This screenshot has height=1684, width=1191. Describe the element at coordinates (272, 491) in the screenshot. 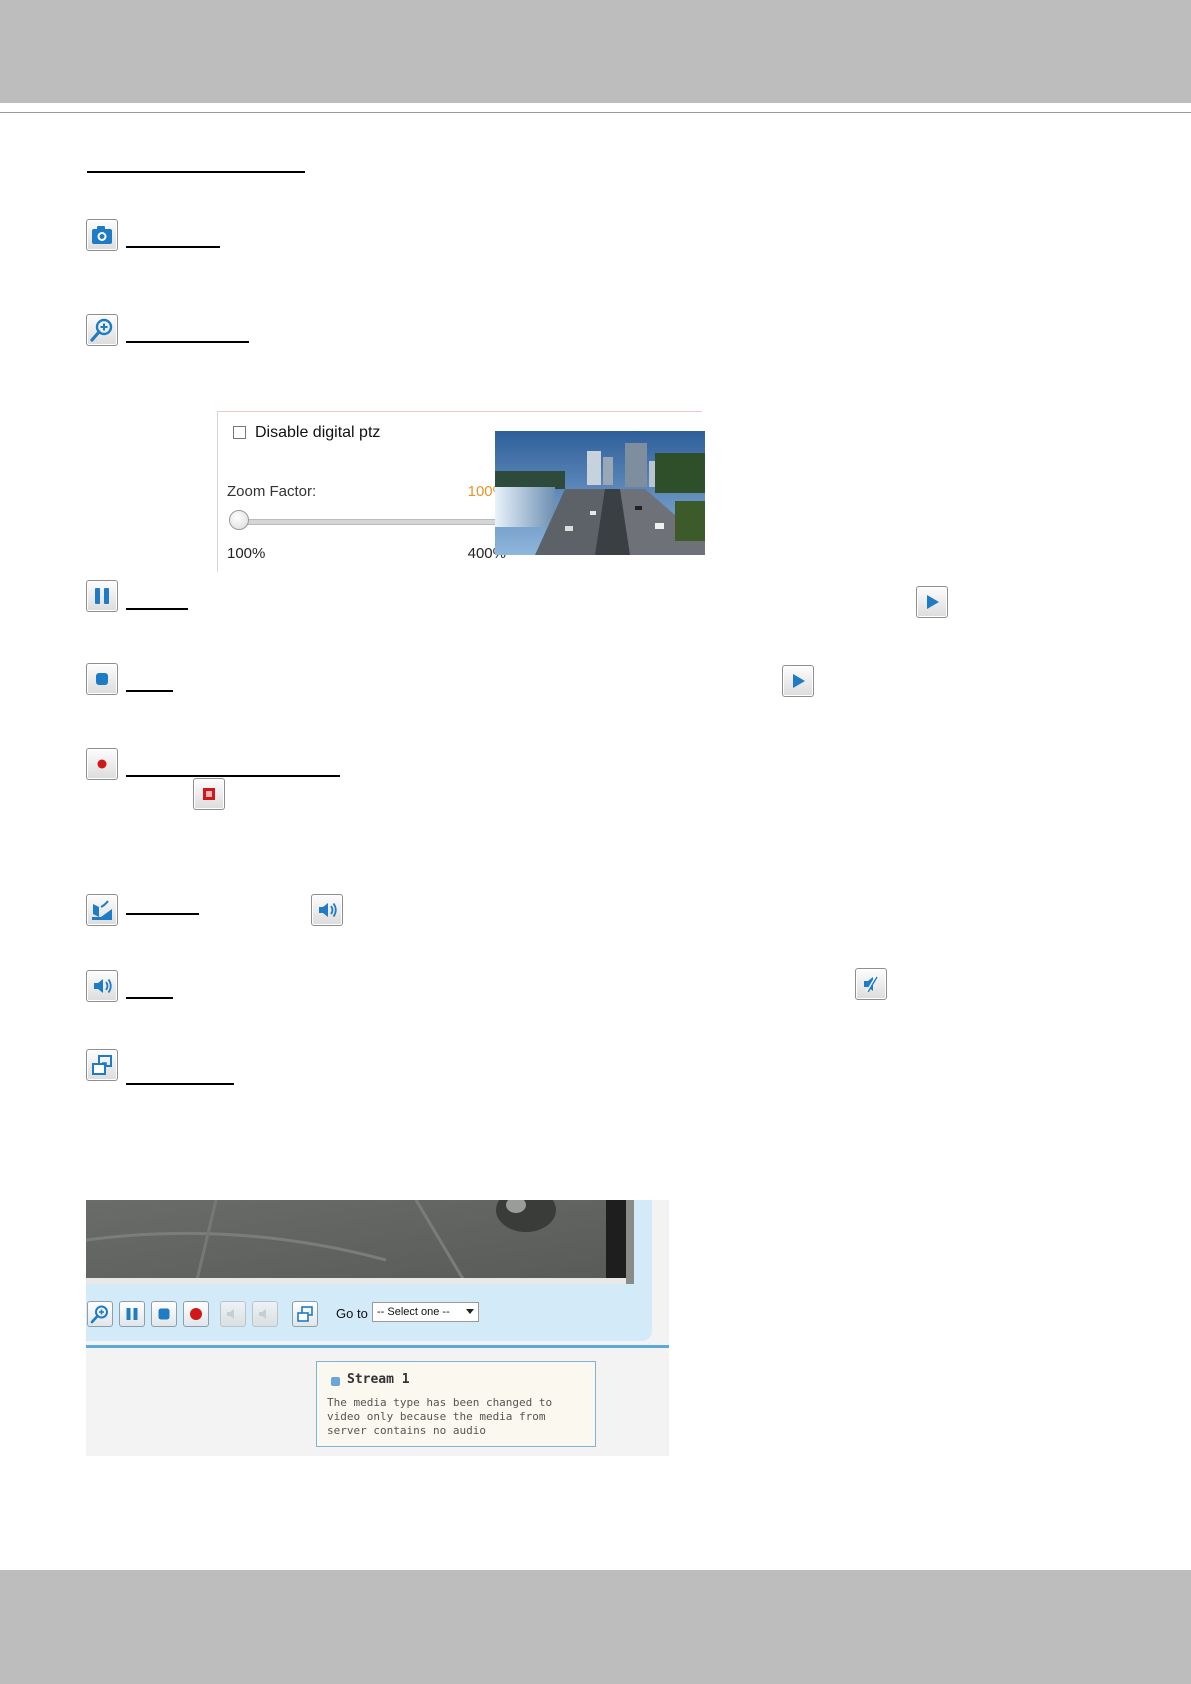

I see `zoom-factor-label: Zoom Factor:` at that location.